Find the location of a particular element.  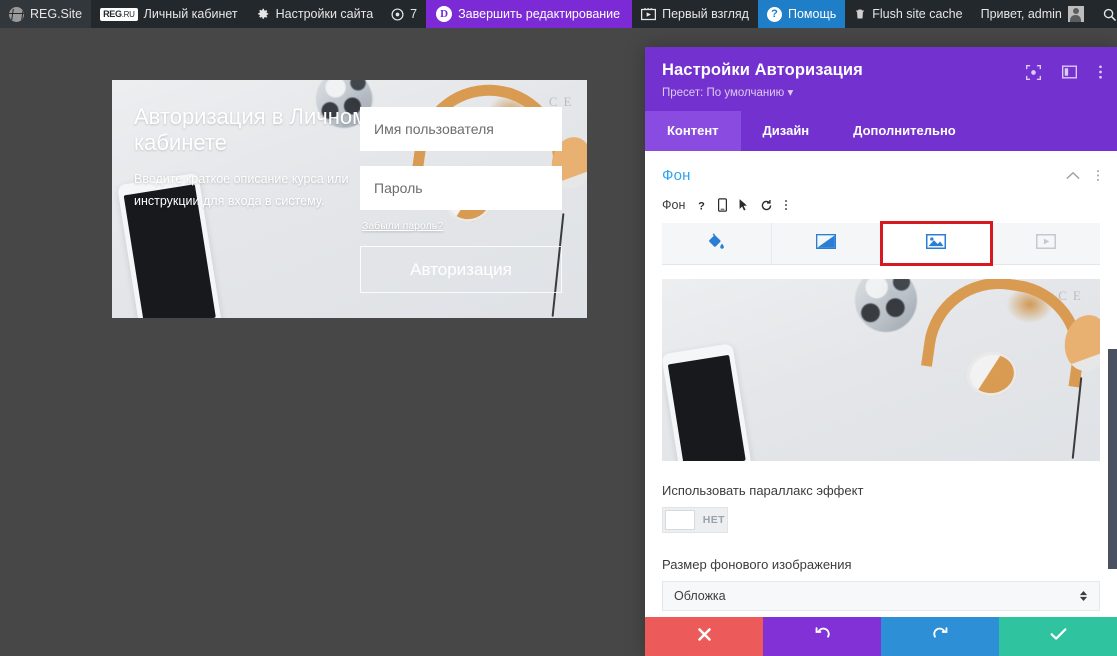

background-field-label: Фон is located at coordinates (674, 205).